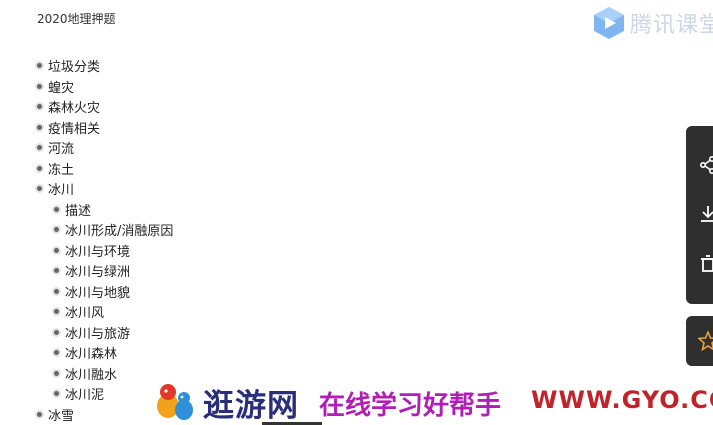  I want to click on side-toolbar, so click(699, 215).